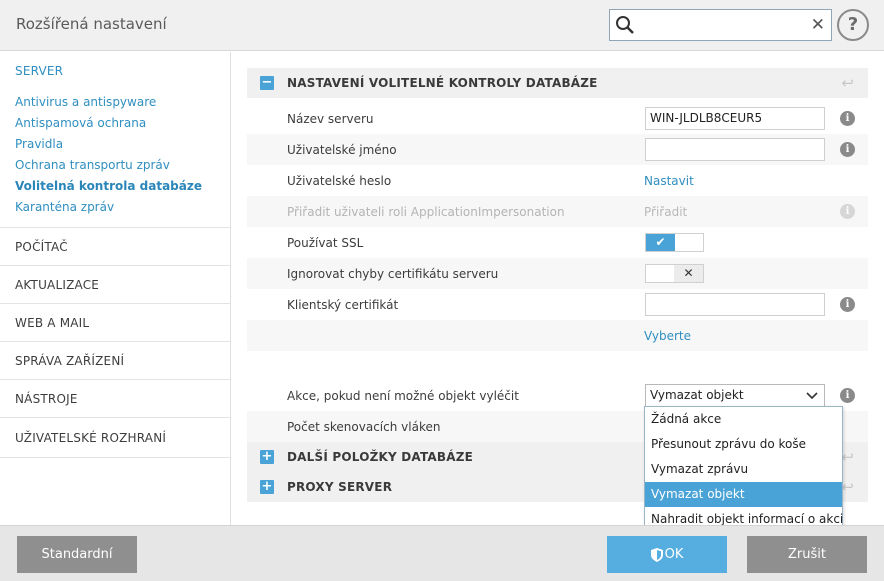  What do you see at coordinates (108, 186) in the screenshot?
I see `sidebar-item-database-scan: Volitelná kontrola databáze` at bounding box center [108, 186].